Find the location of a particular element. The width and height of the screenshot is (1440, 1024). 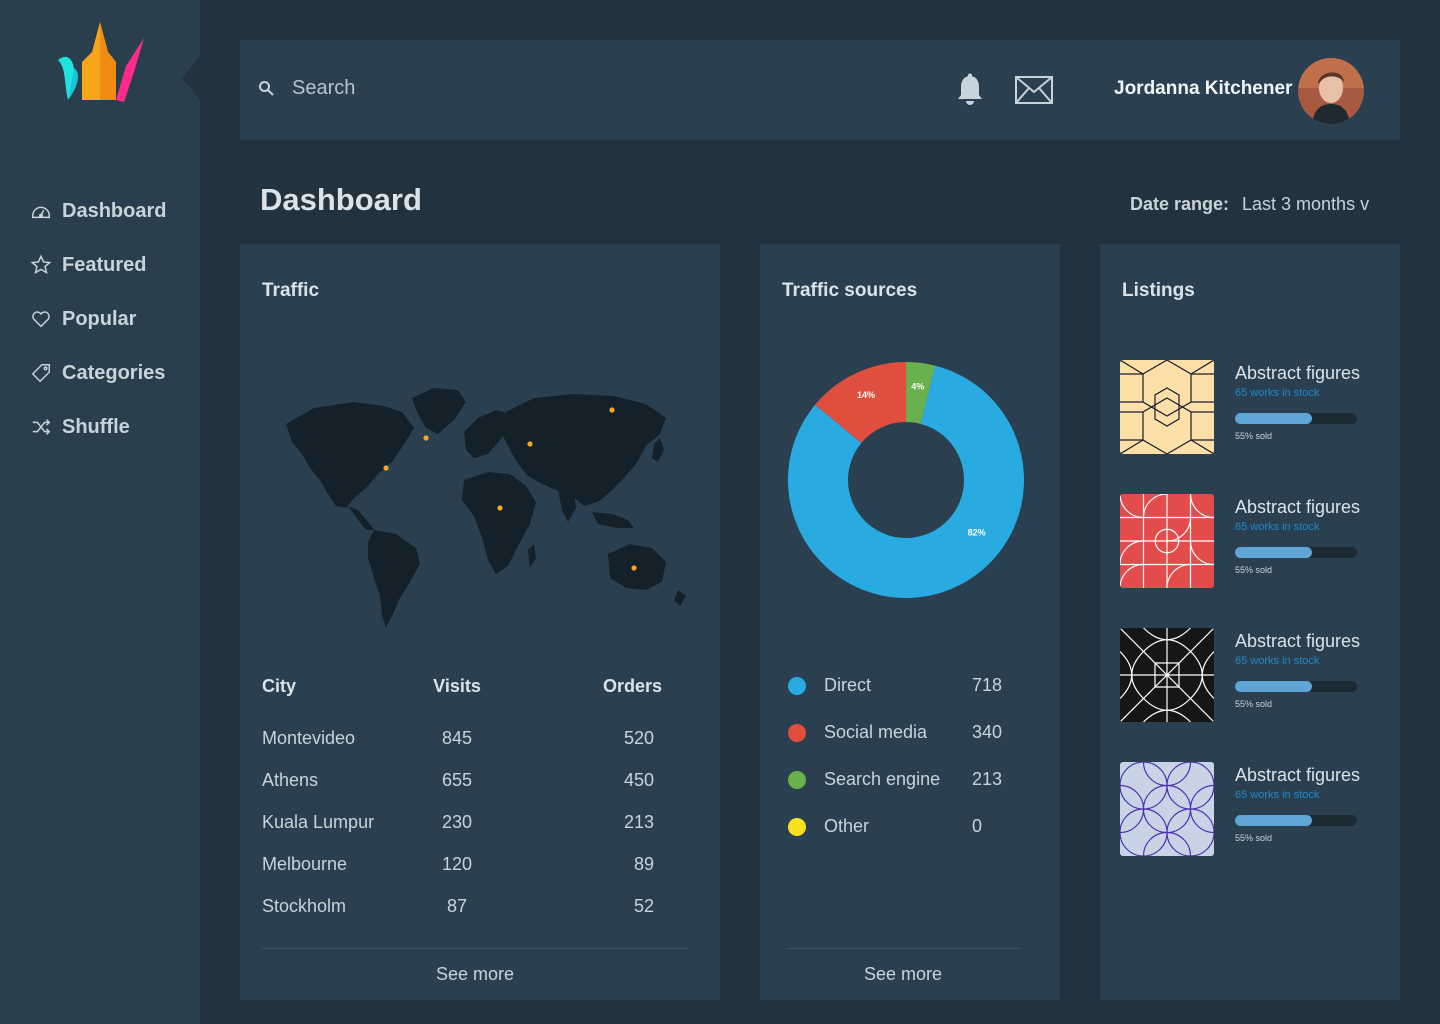

dashboard-icon is located at coordinates (41, 212).